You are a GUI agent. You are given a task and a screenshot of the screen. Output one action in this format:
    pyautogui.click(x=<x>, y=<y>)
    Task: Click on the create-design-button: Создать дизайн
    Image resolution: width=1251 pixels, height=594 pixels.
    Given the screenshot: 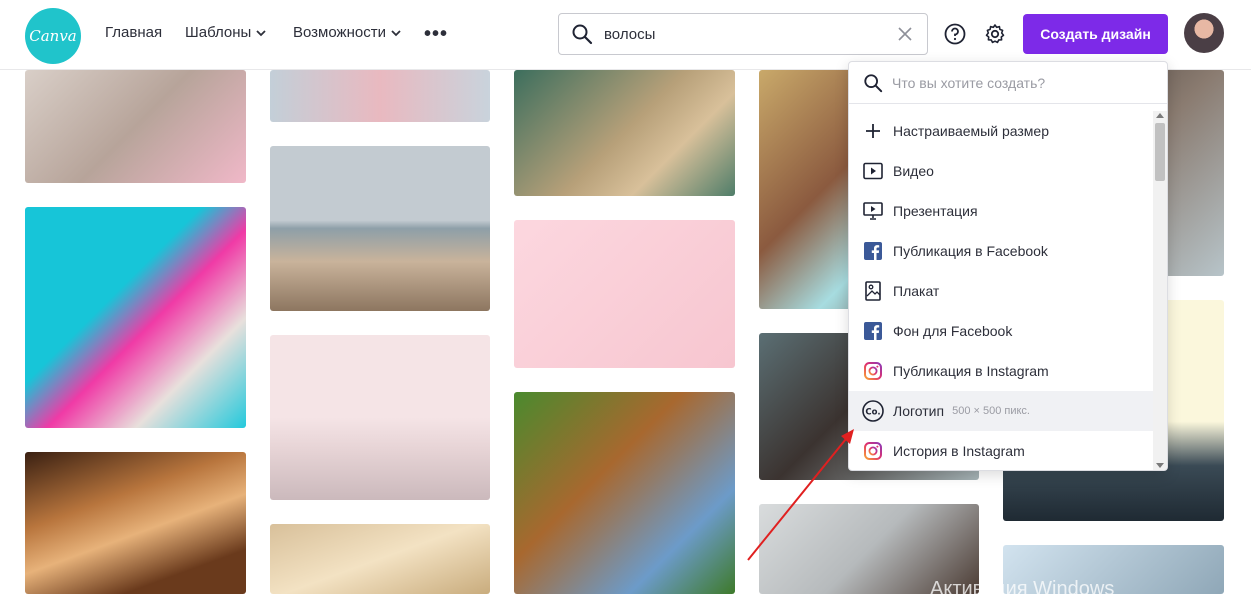 What is the action you would take?
    pyautogui.click(x=1095, y=34)
    